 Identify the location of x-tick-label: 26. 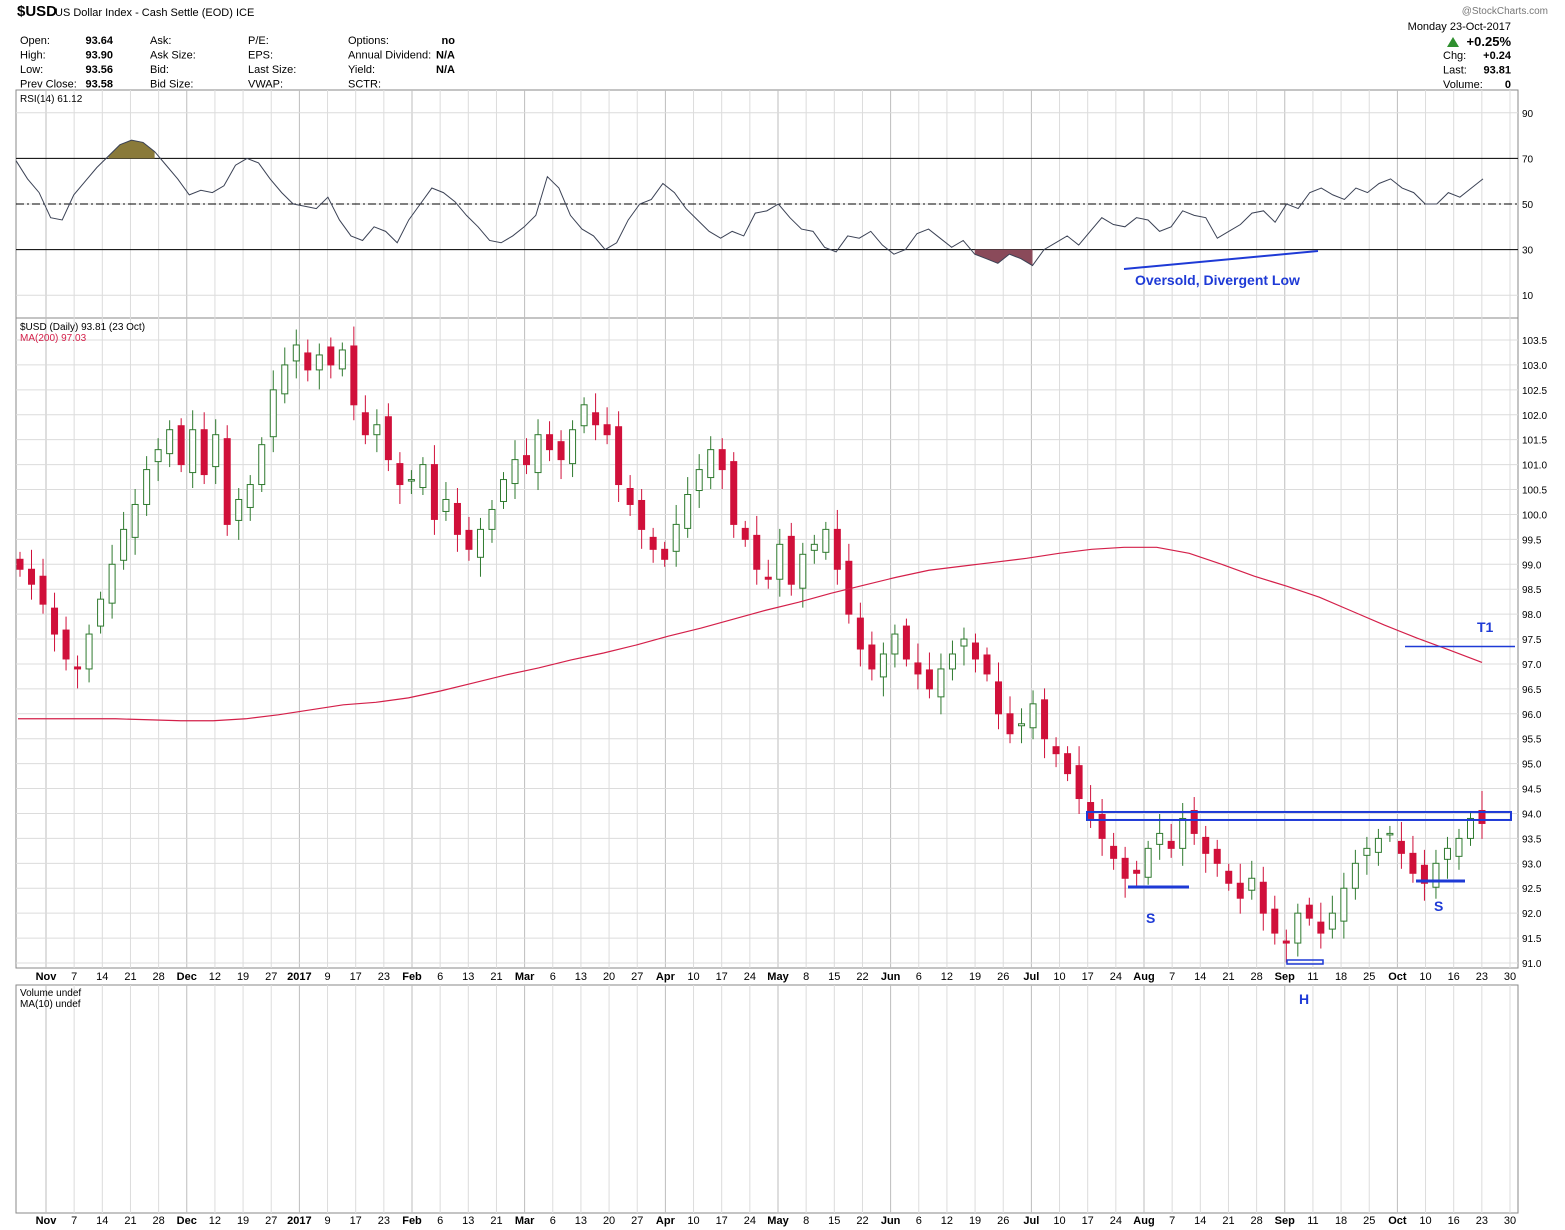
(1003, 1221).